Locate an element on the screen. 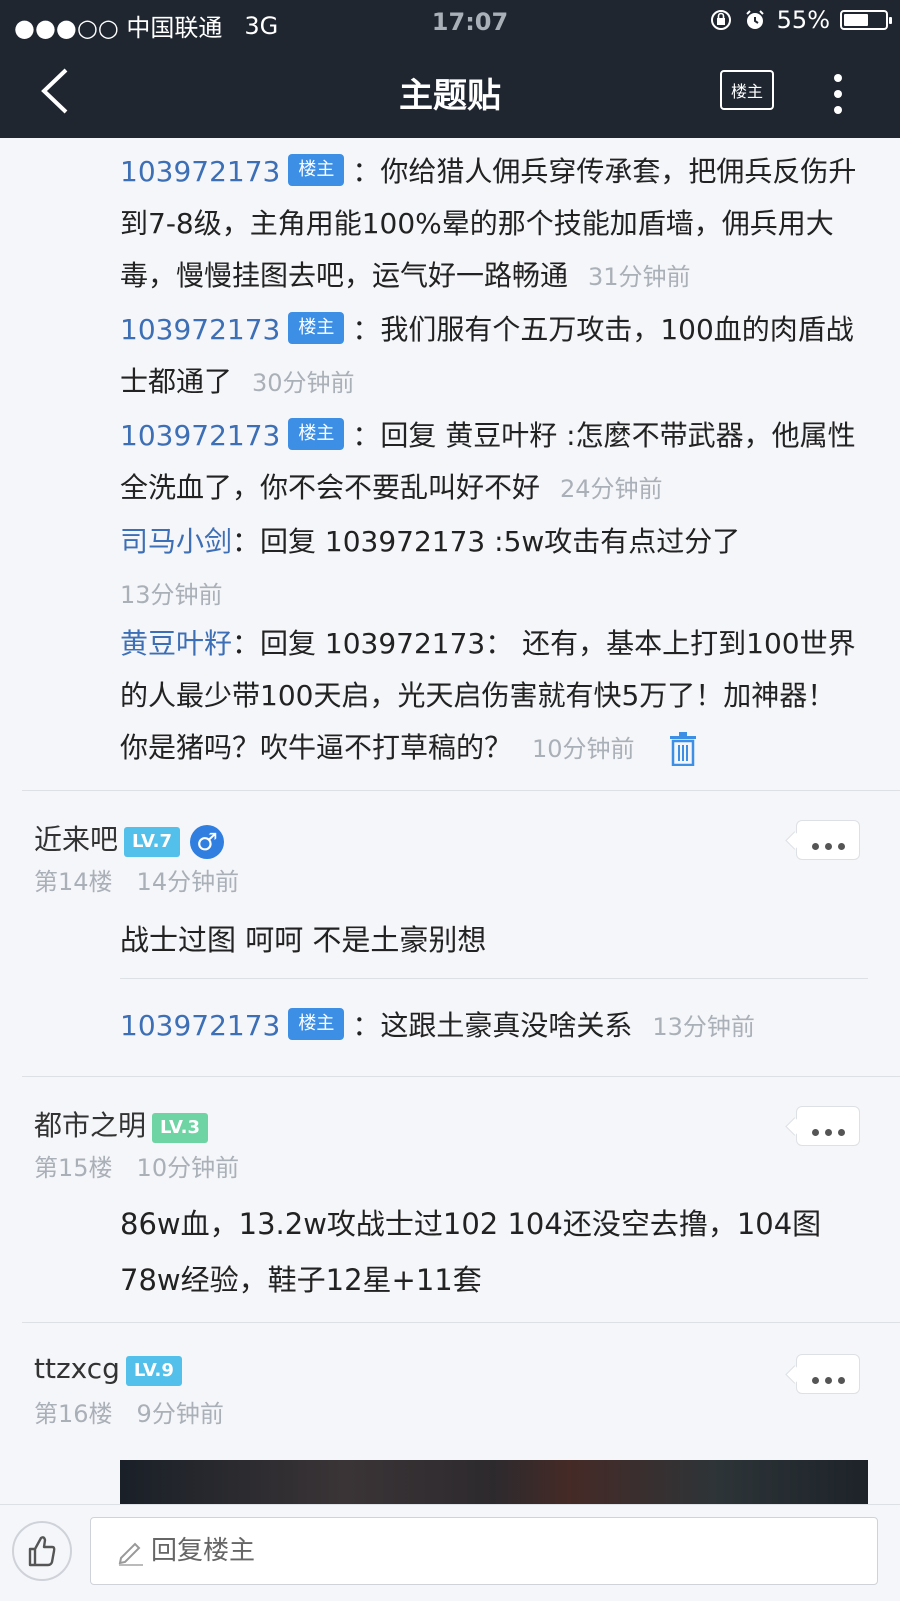  alarm-icon is located at coordinates (754, 19).